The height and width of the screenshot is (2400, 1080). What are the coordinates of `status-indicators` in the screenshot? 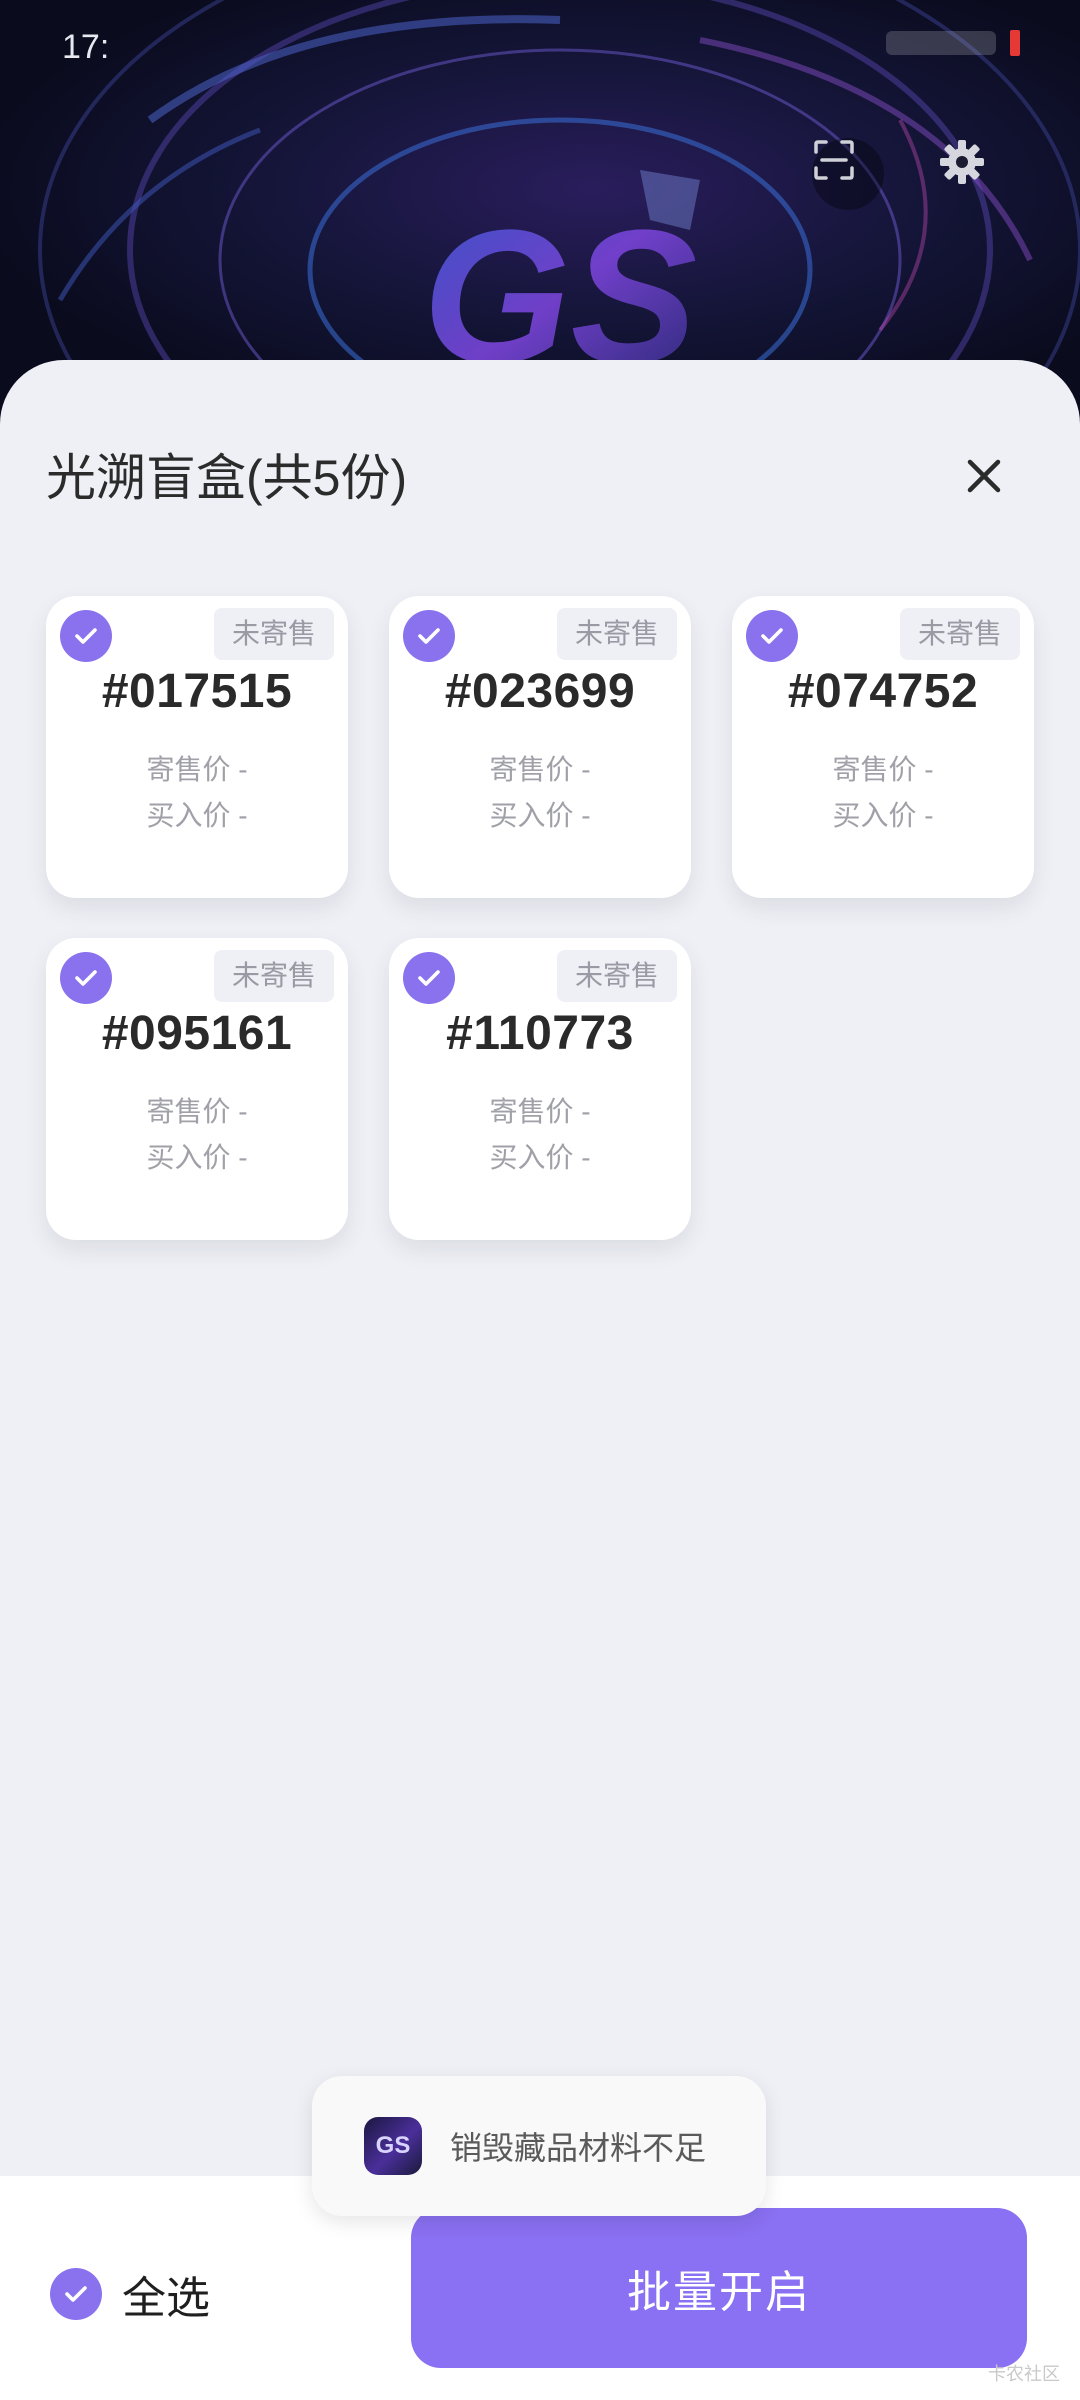 It's located at (953, 43).